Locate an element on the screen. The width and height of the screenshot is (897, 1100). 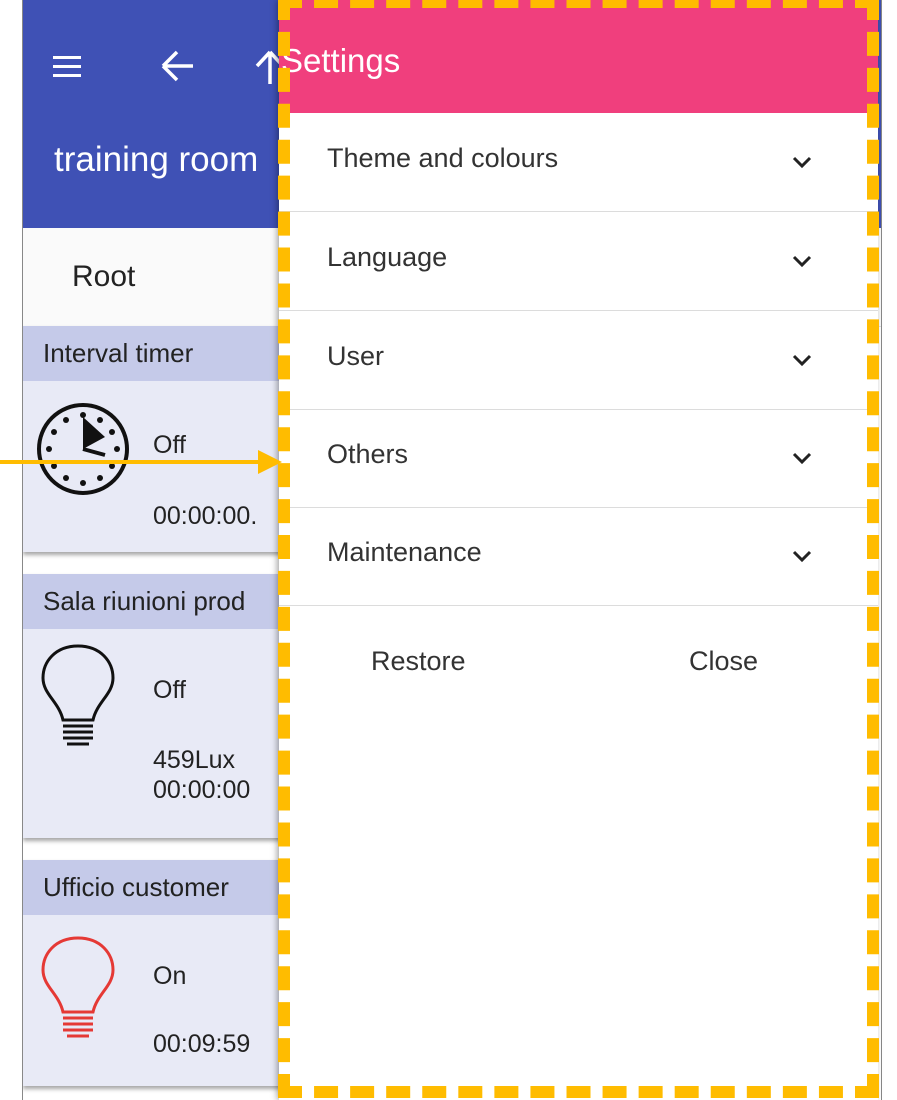
card-title: Interval timer is located at coordinates (153, 353).